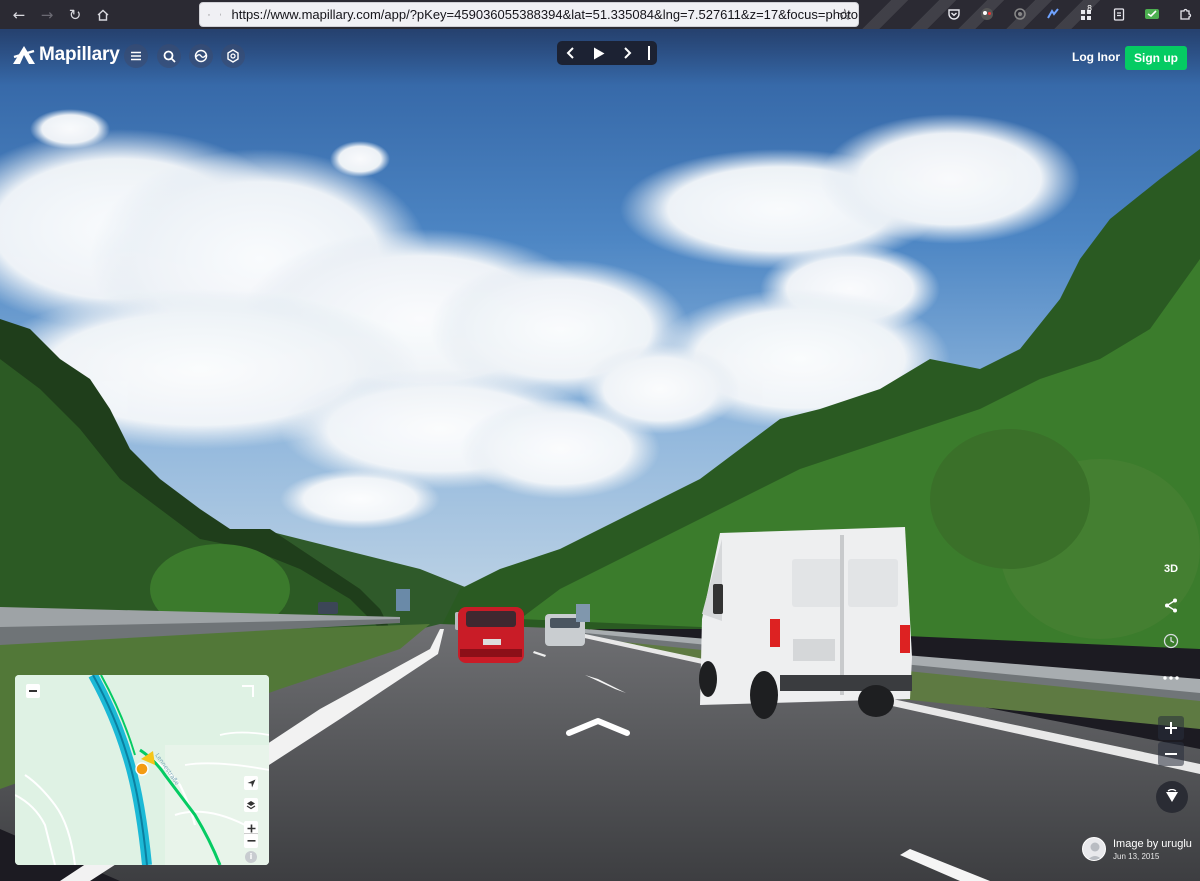 The width and height of the screenshot is (1200, 881). I want to click on sequence-controls, so click(607, 53).